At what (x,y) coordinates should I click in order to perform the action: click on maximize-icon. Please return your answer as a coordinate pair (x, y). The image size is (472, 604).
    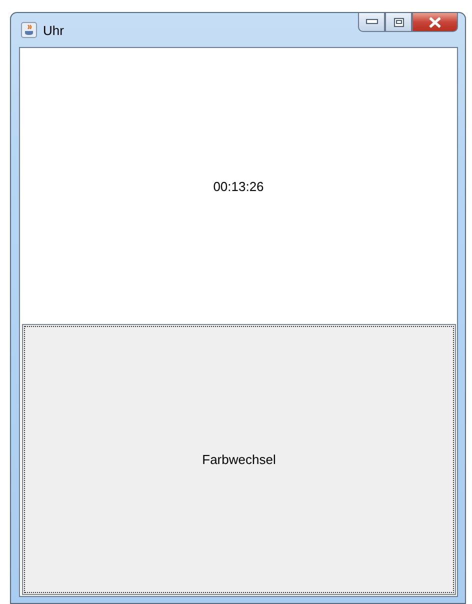
    Looking at the image, I should click on (399, 22).